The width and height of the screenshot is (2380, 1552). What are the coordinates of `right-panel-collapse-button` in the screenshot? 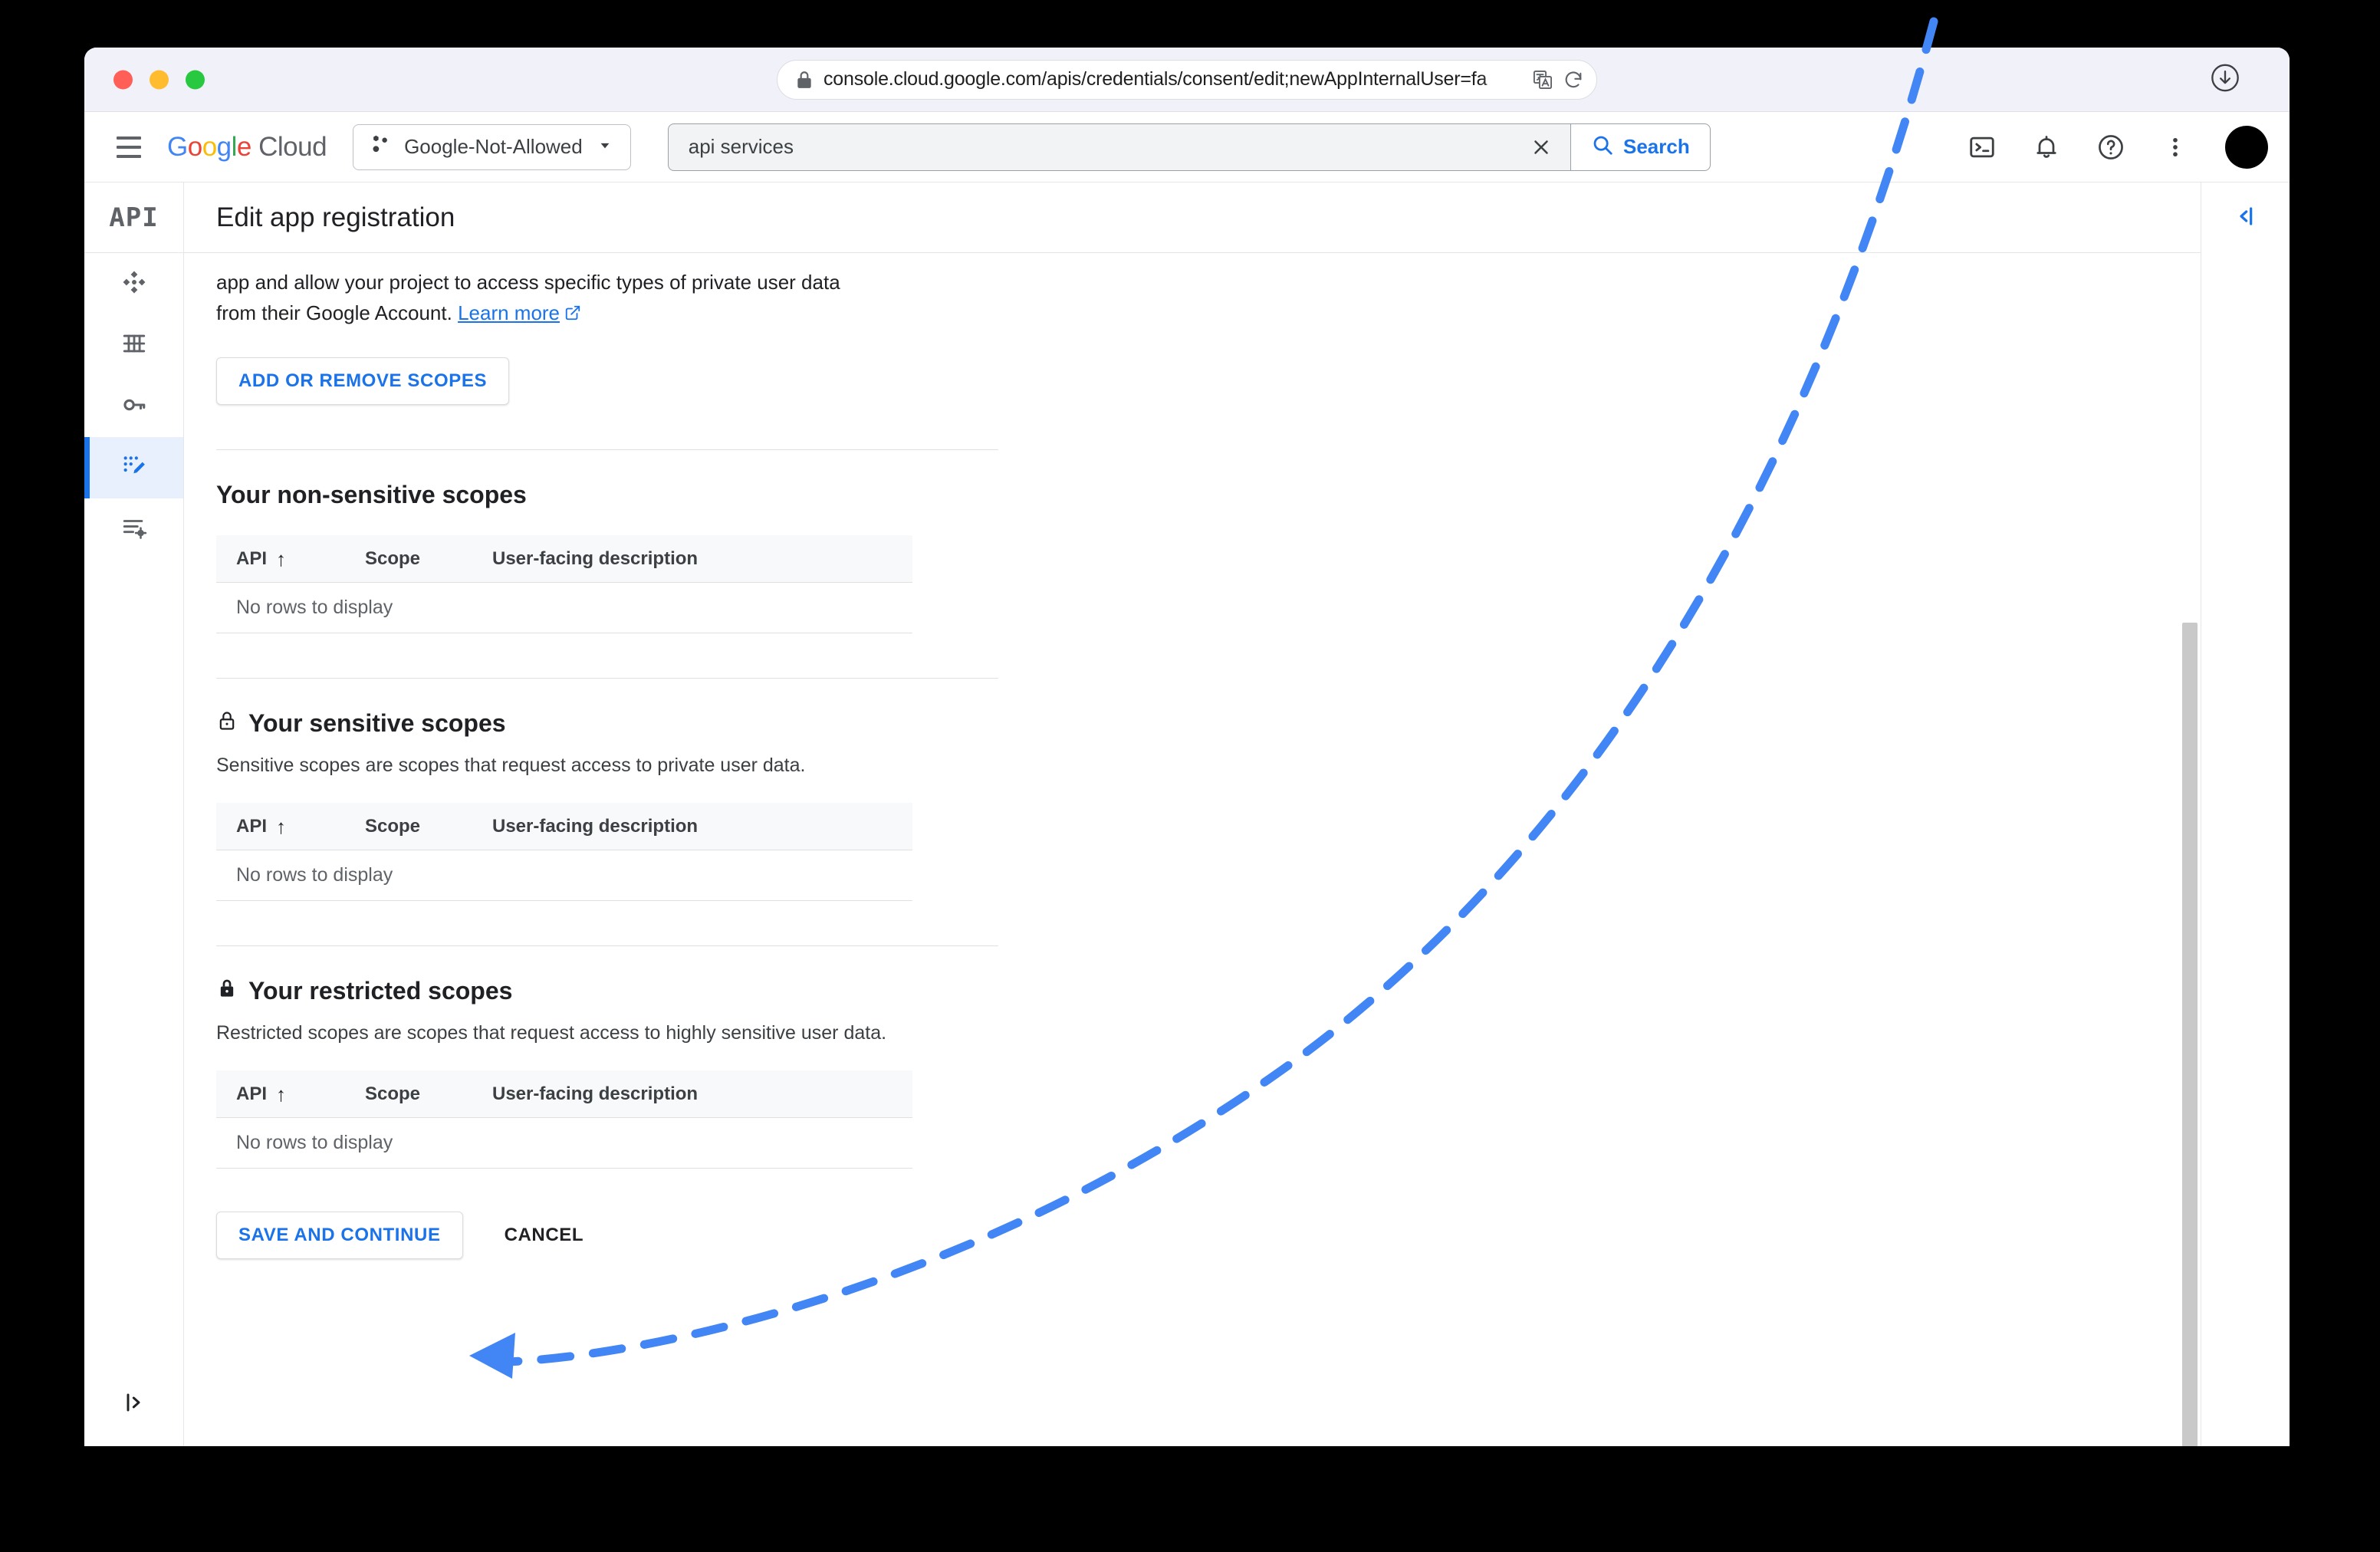 It's located at (2246, 218).